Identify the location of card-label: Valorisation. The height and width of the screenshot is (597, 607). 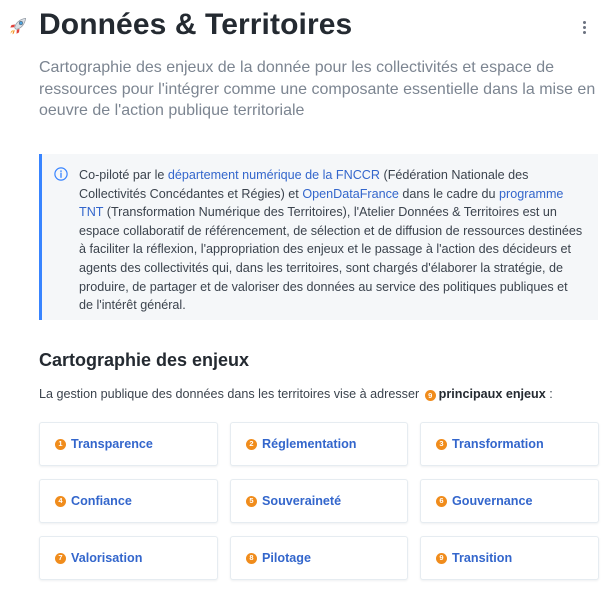
(107, 558).